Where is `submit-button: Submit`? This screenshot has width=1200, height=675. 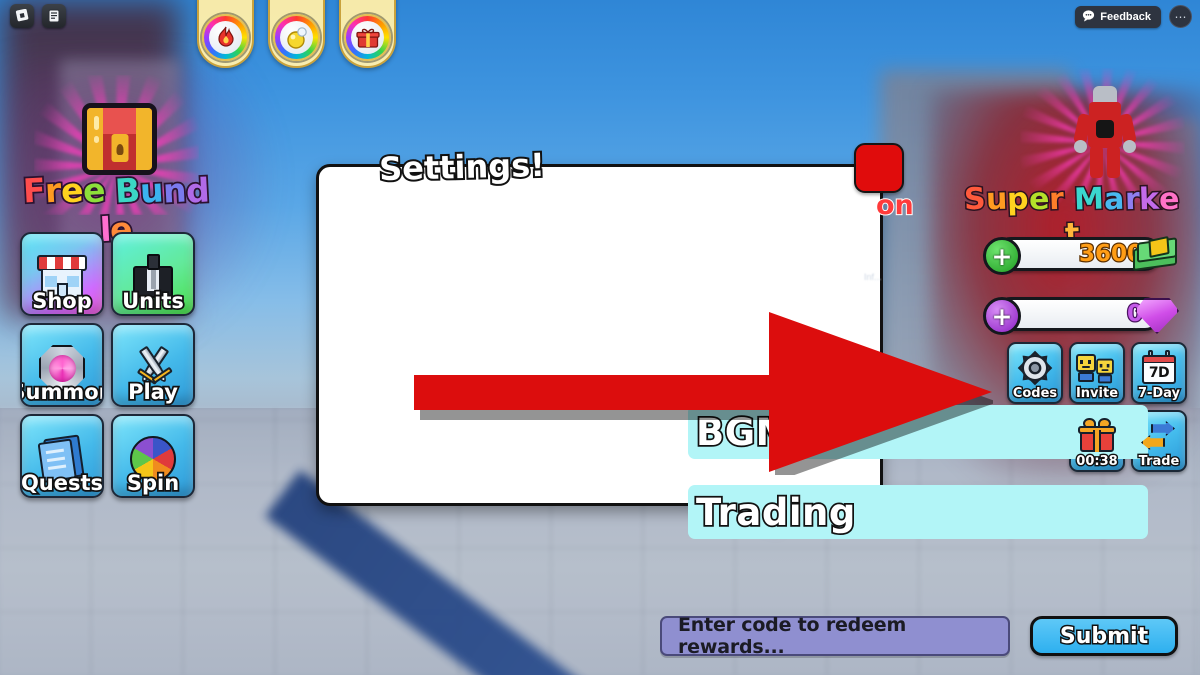
submit-button: Submit is located at coordinates (1104, 636).